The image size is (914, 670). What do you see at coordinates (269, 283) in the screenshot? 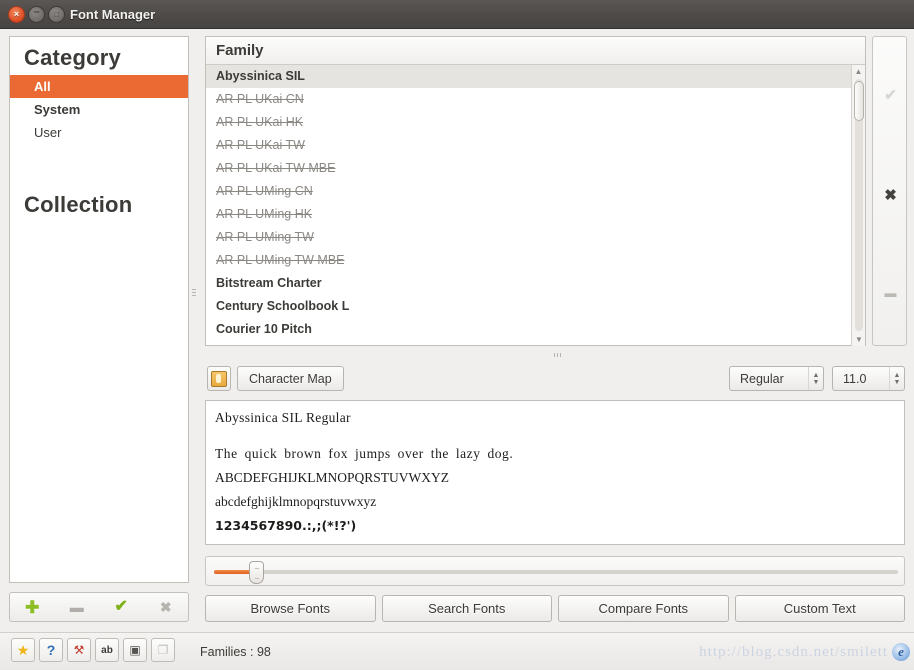
I see `family-name: Bitstream Charter` at bounding box center [269, 283].